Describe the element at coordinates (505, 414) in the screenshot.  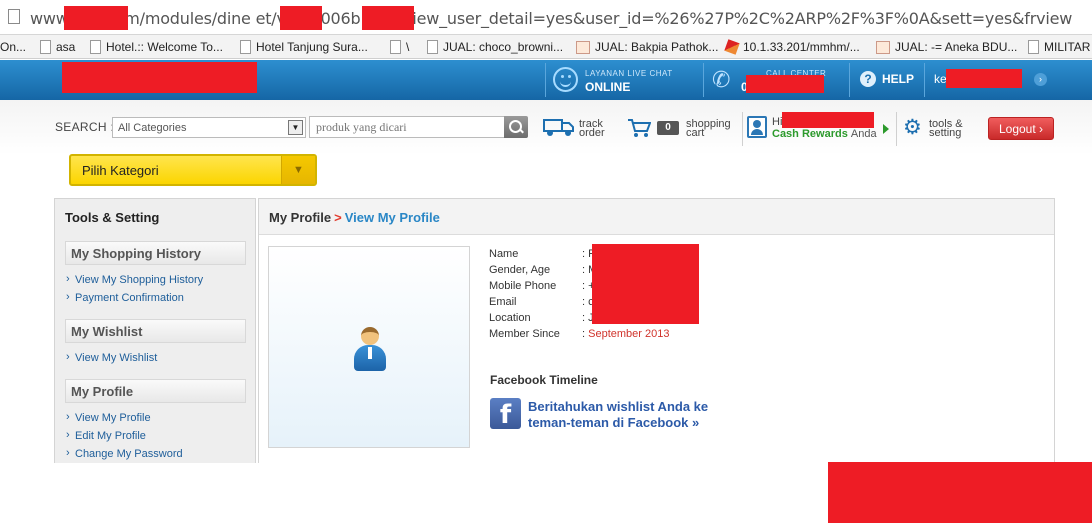
I see `facebook-icon: f` at that location.